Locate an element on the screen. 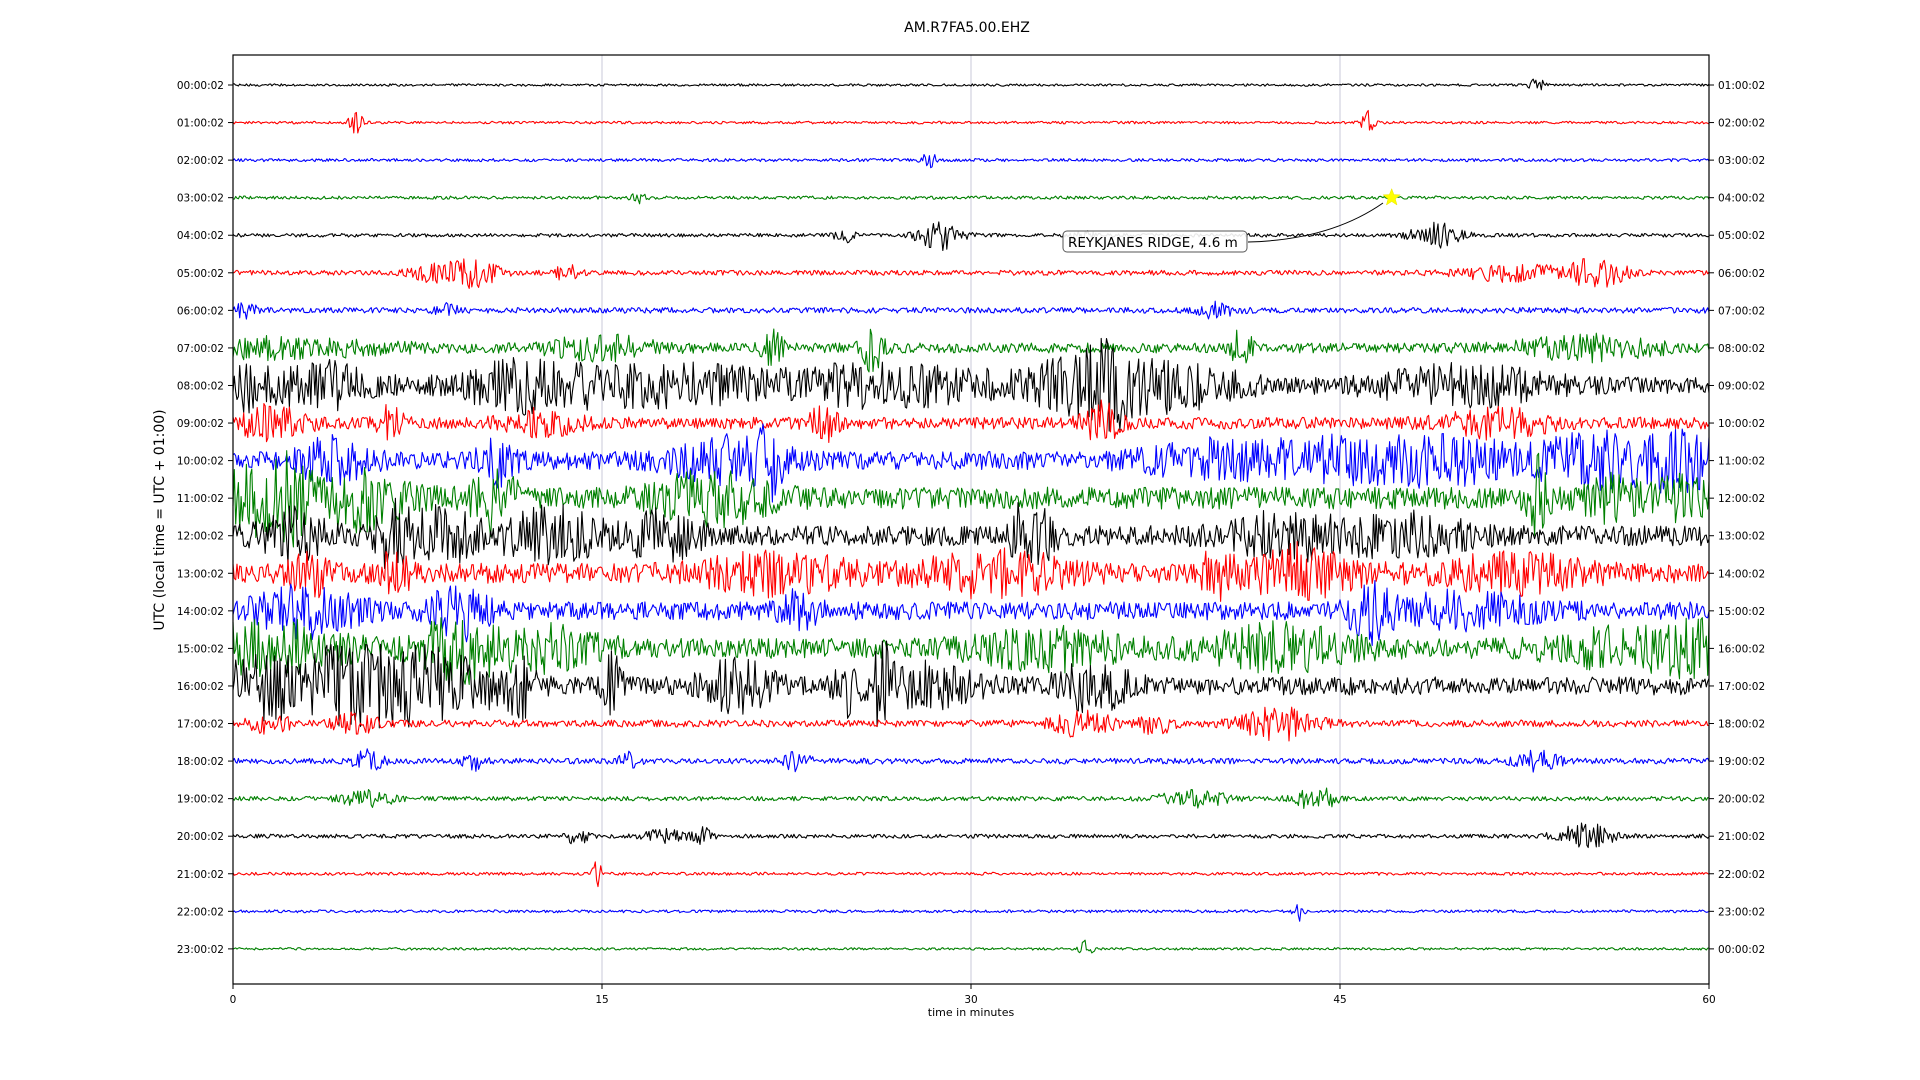  left-time-label: 15:00:02 is located at coordinates (200, 649).